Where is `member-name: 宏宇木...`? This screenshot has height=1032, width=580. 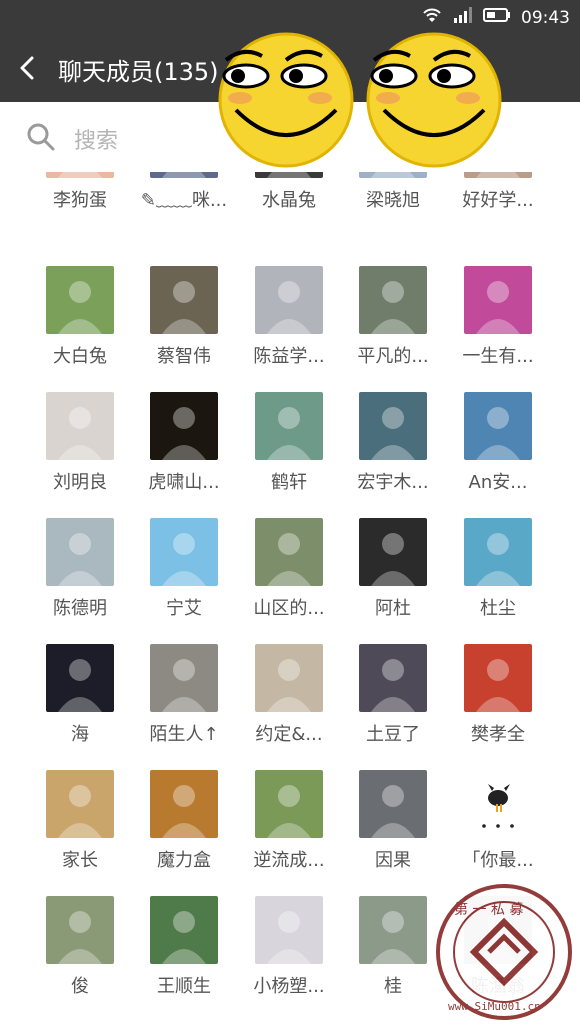 member-name: 宏宇木... is located at coordinates (393, 482).